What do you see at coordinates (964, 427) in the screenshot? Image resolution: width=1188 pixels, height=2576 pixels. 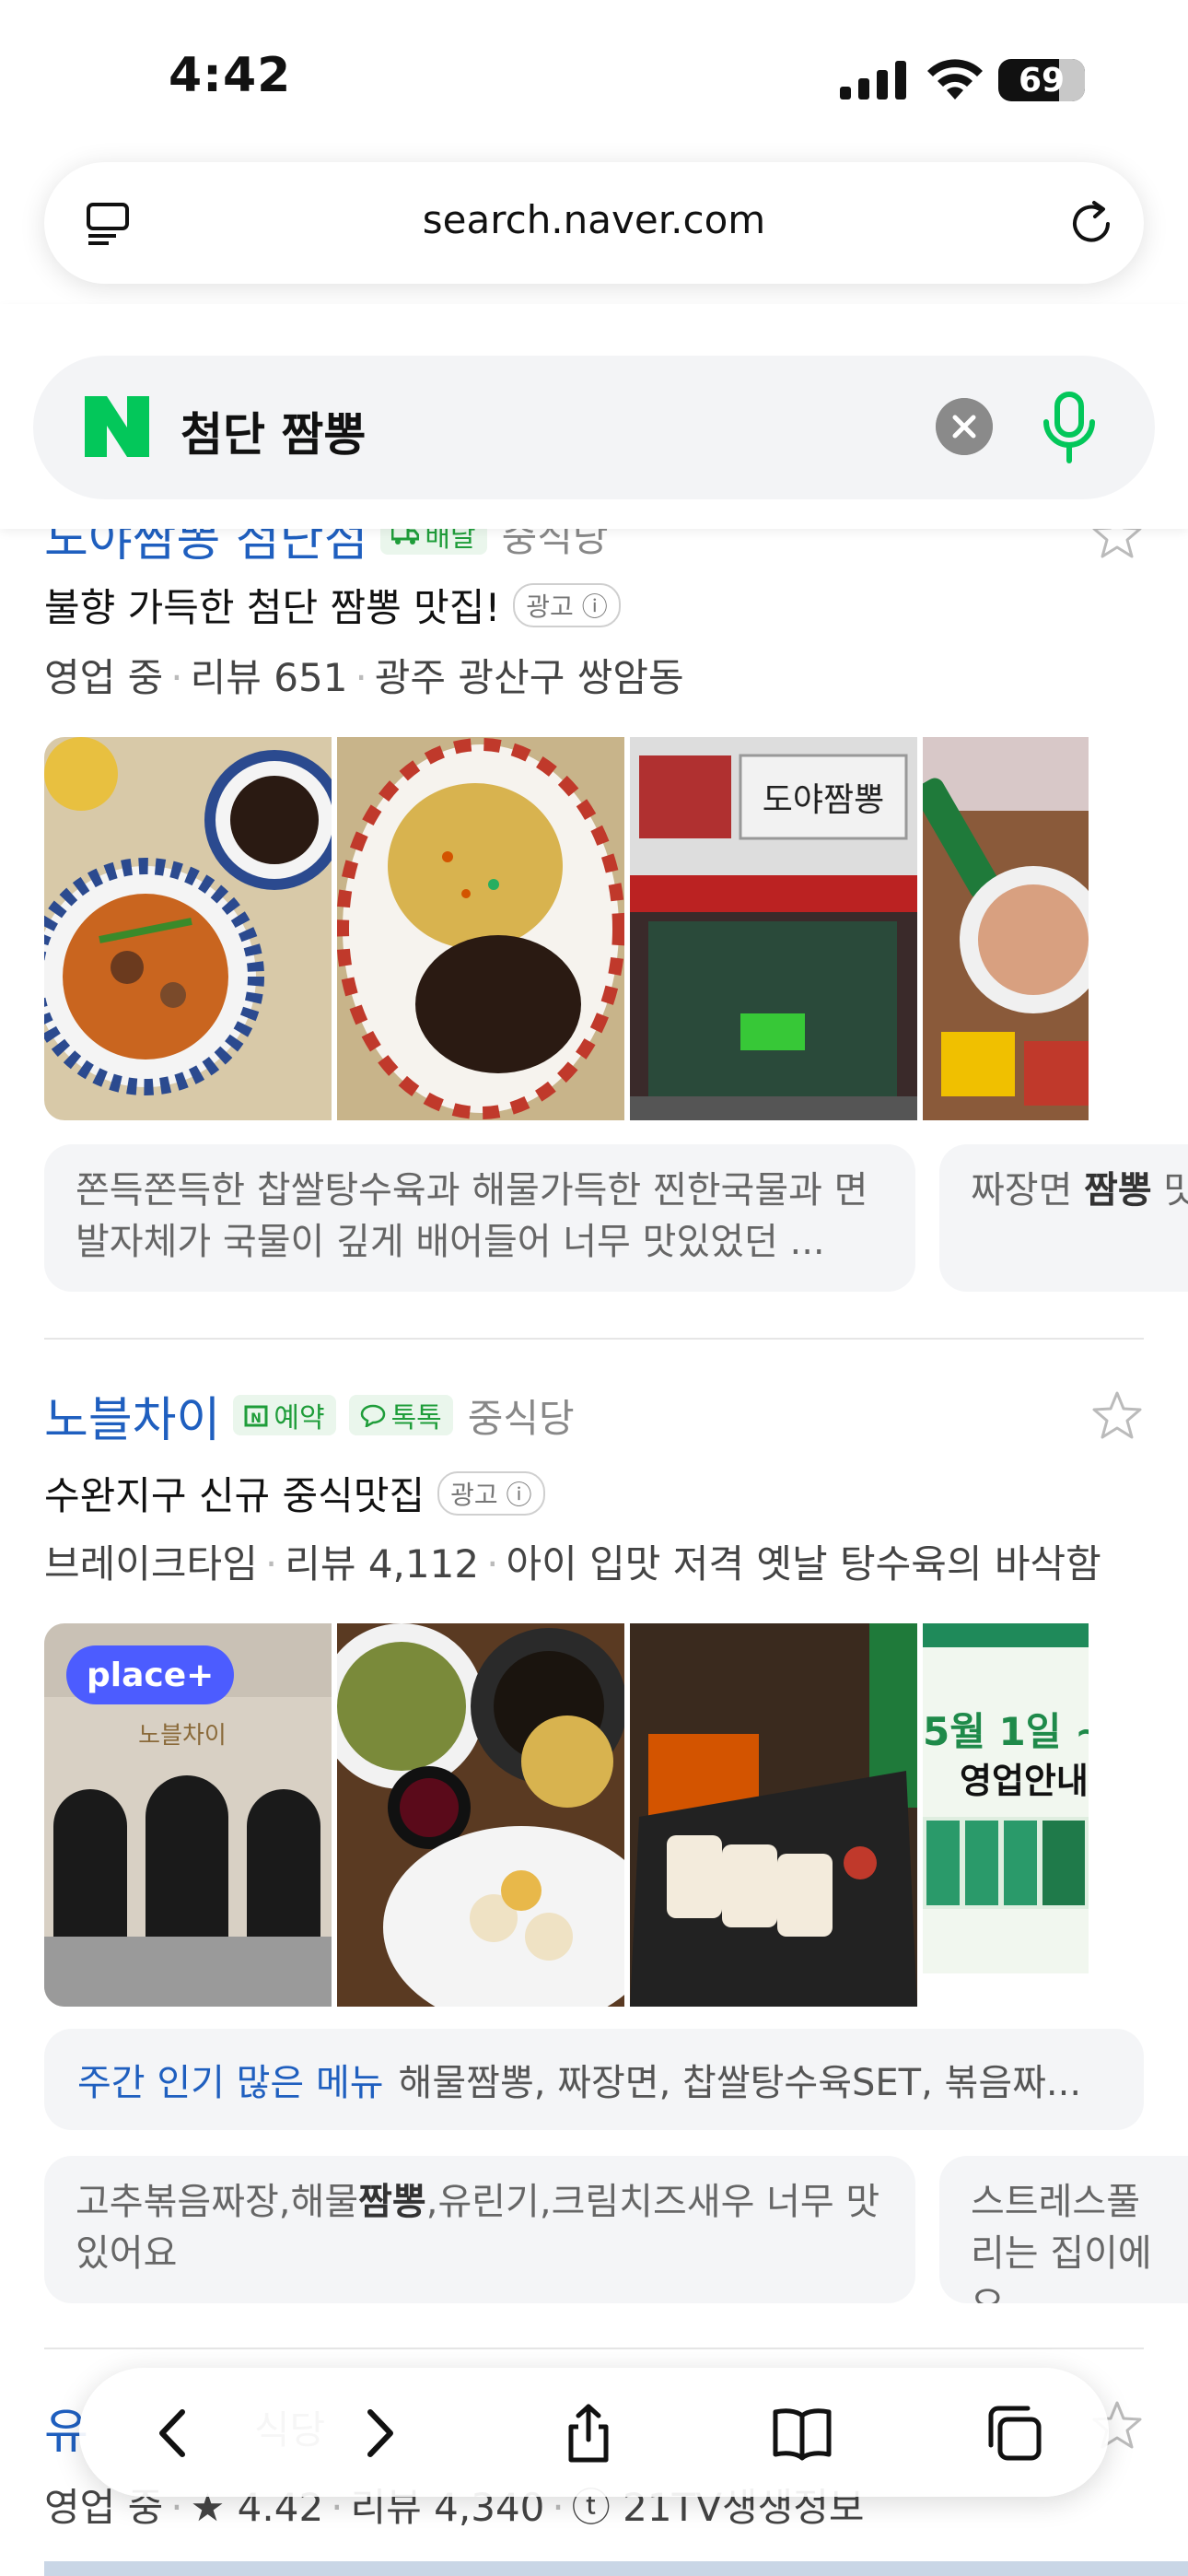 I see `clear-search-button` at bounding box center [964, 427].